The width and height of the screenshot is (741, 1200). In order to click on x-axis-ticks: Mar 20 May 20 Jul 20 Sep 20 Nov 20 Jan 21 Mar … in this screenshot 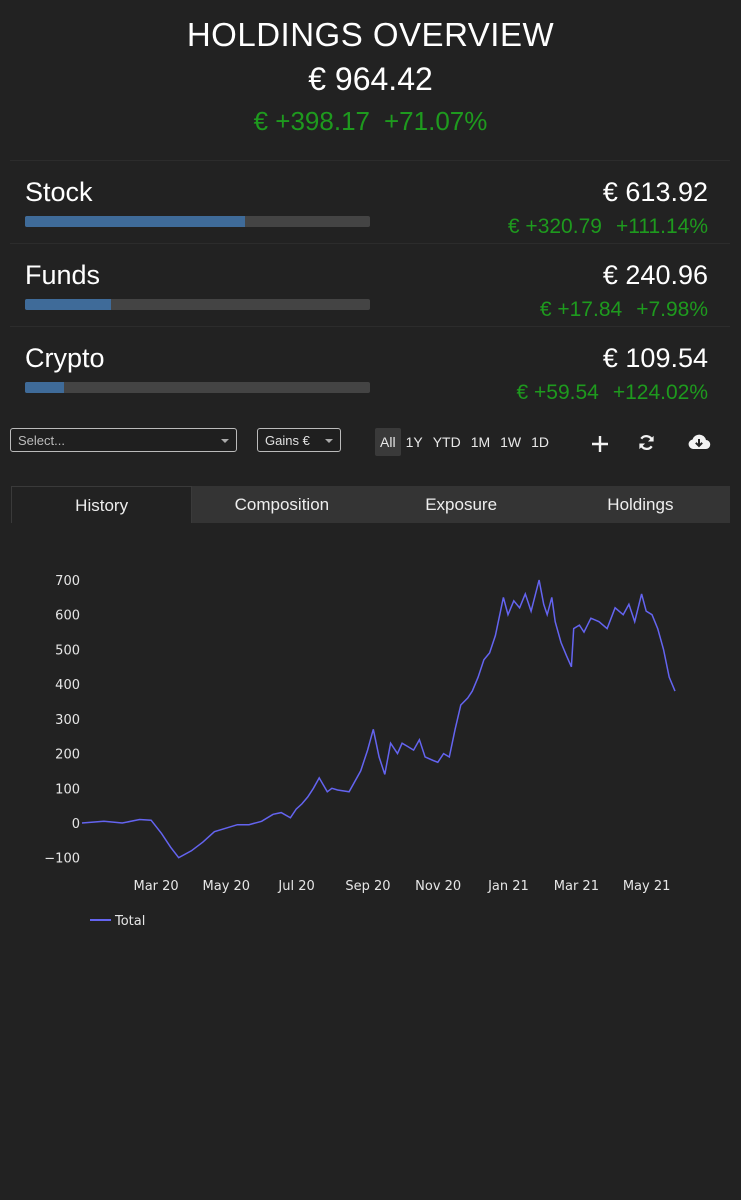, I will do `click(401, 886)`.